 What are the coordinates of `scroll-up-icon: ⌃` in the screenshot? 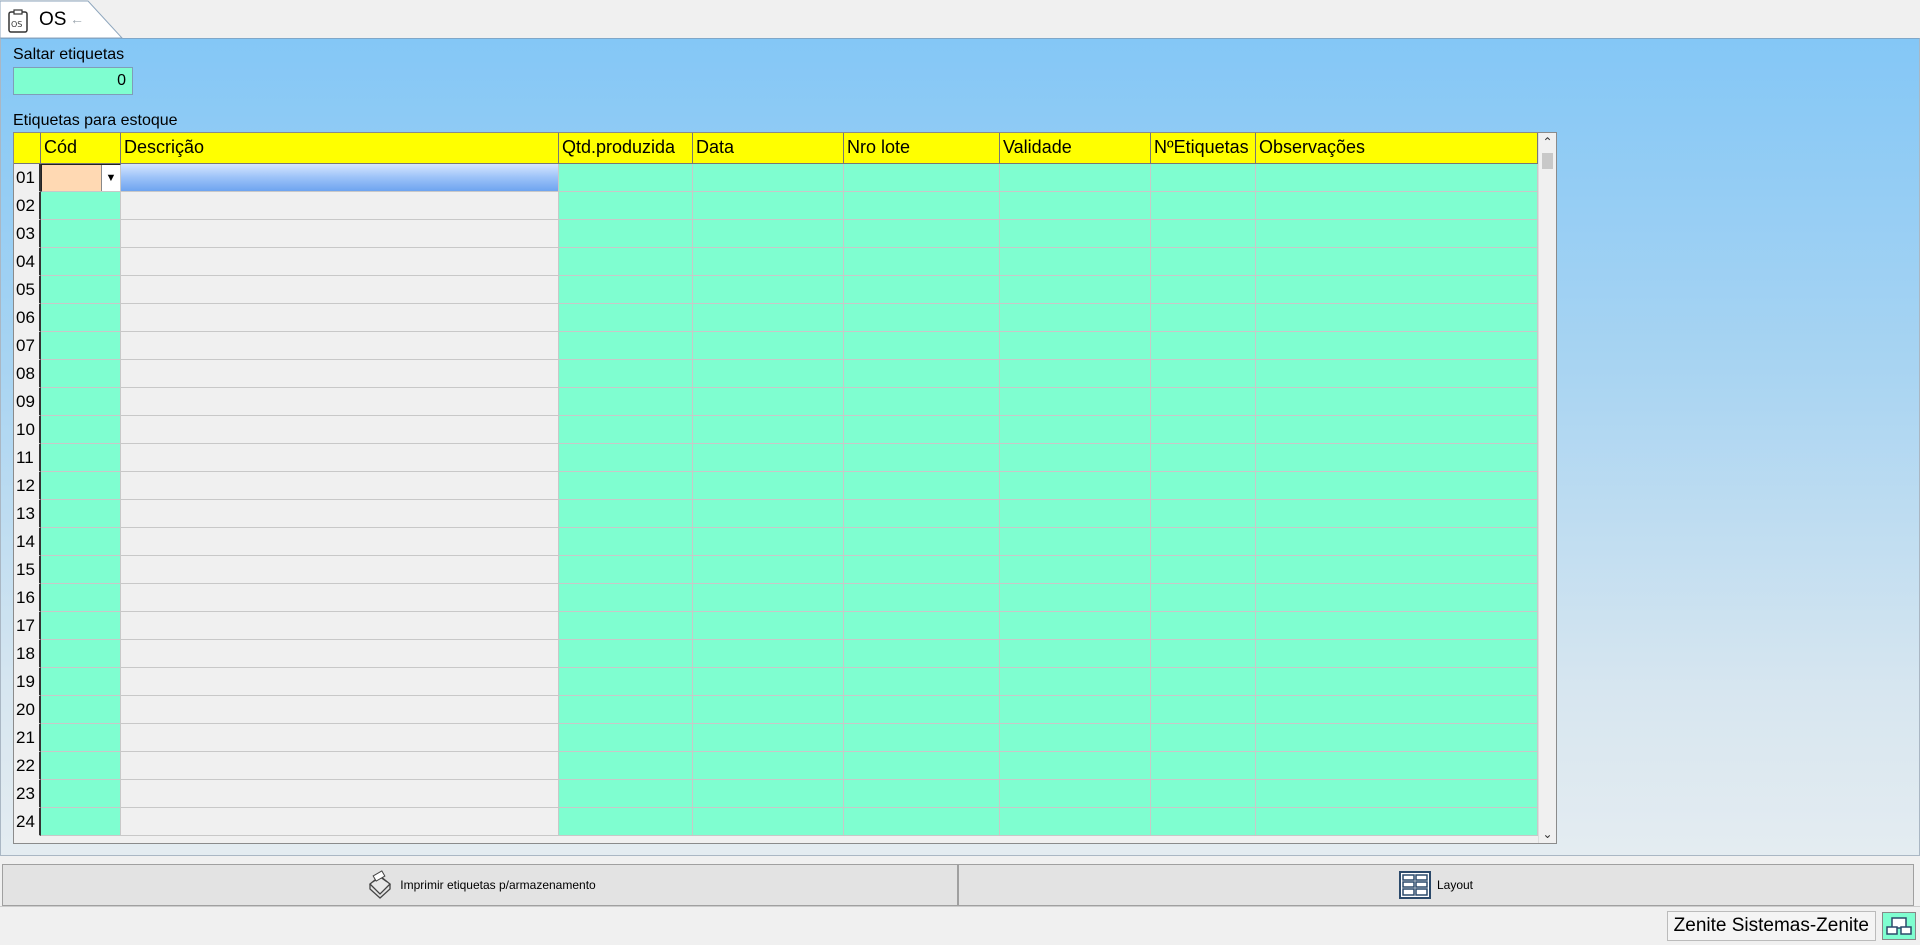 It's located at (1547, 142).